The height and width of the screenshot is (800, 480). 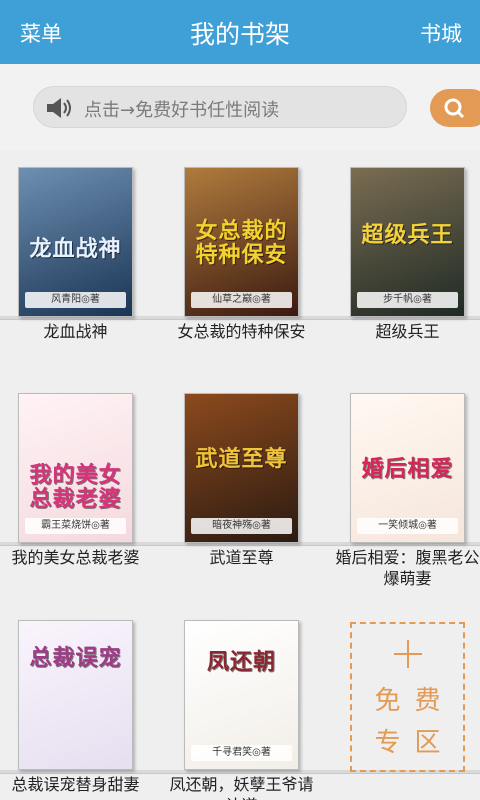 I want to click on book-title: 婚后相爱：腹黑老公爆萌妻, so click(x=405, y=568).